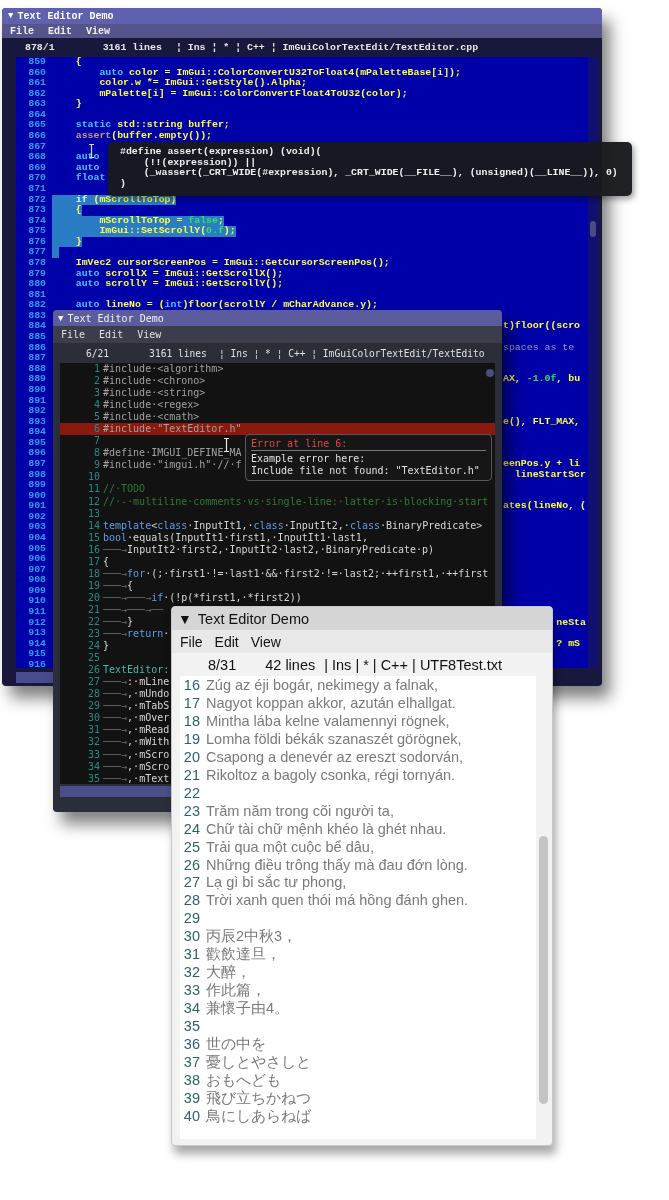  What do you see at coordinates (191, 1098) in the screenshot?
I see `line-number: 39` at bounding box center [191, 1098].